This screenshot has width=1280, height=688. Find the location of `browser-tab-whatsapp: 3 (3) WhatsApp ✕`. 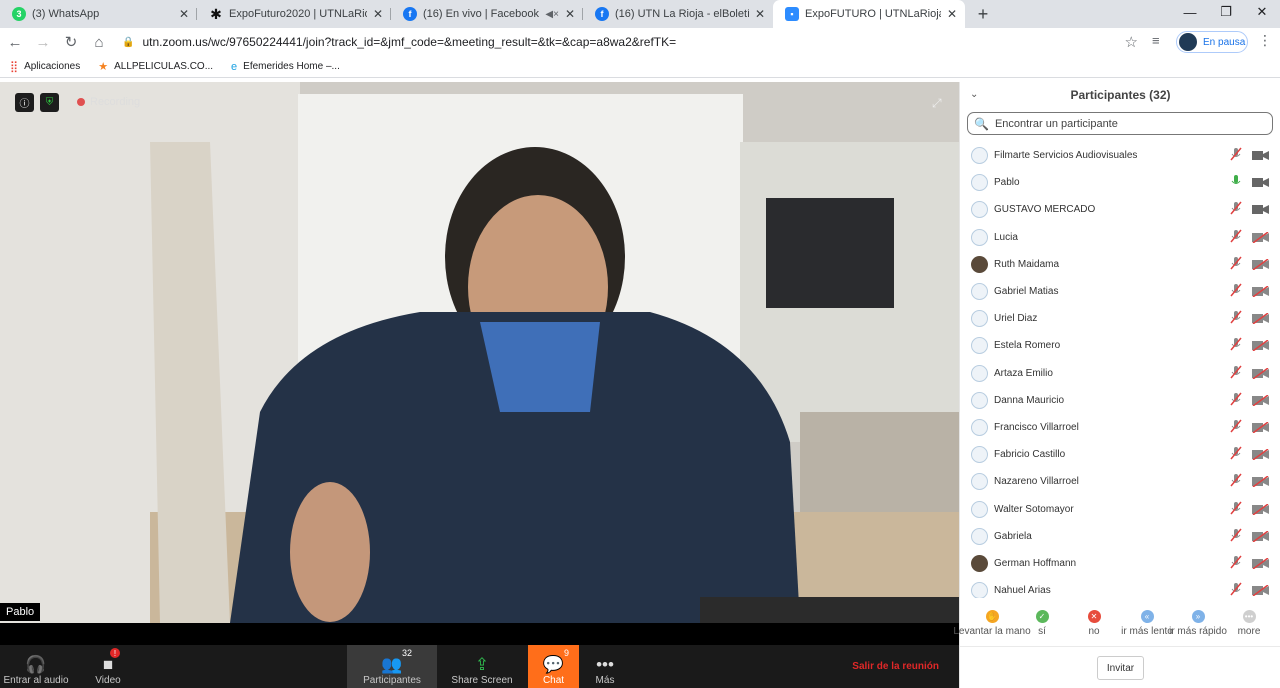

browser-tab-whatsapp: 3 (3) WhatsApp ✕ is located at coordinates (98, 14).